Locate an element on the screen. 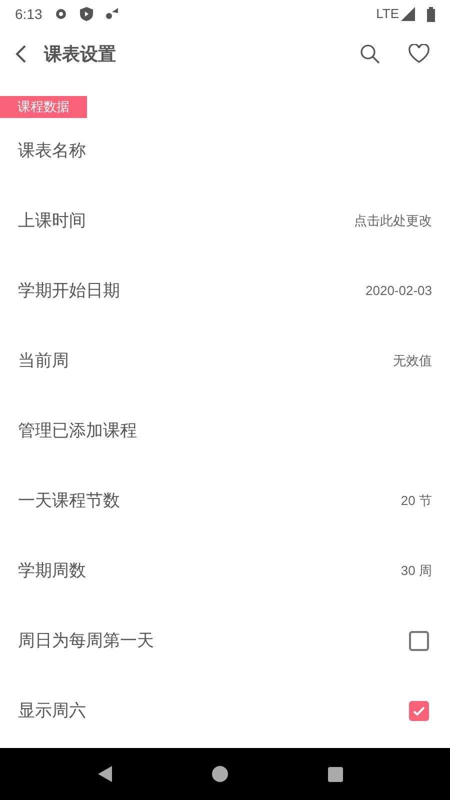 The height and width of the screenshot is (800, 450). settings-row: 课表名称 is located at coordinates (225, 151).